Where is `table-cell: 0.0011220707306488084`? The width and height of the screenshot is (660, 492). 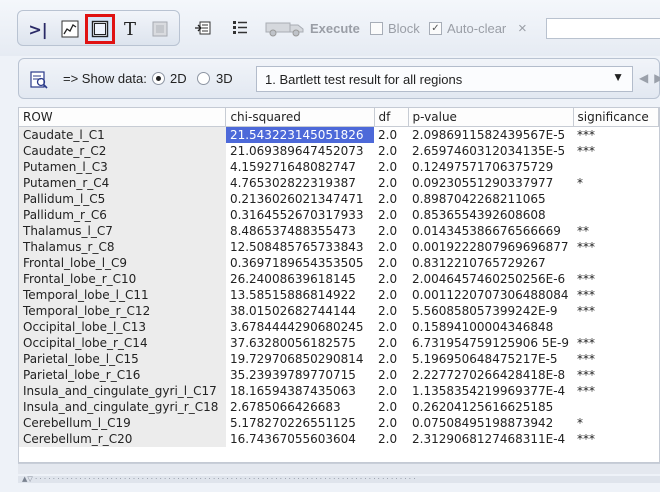 table-cell: 0.0011220707306488084 is located at coordinates (490, 295).